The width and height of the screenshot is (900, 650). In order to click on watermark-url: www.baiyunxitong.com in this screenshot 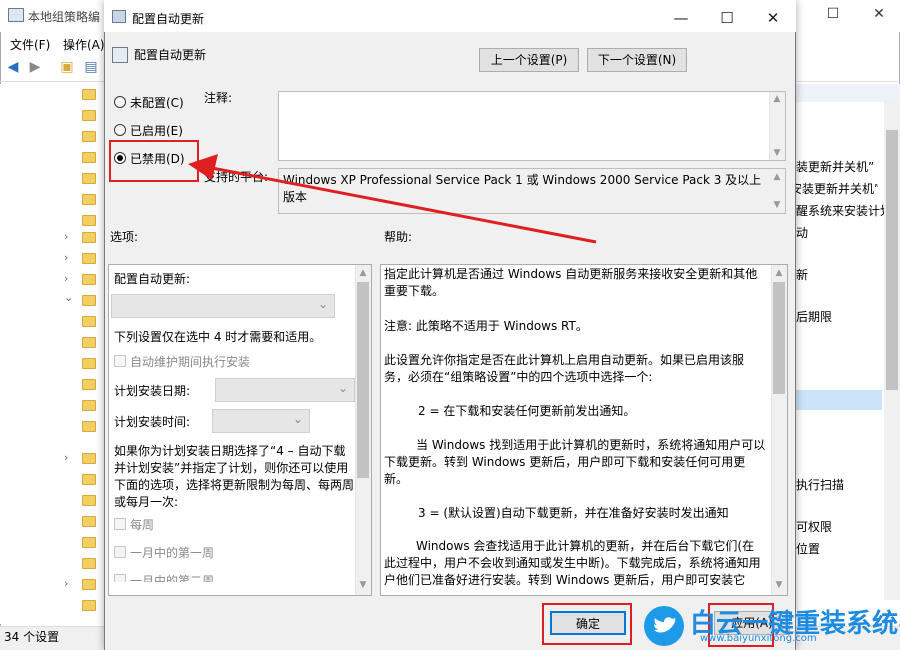, I will do `click(758, 638)`.